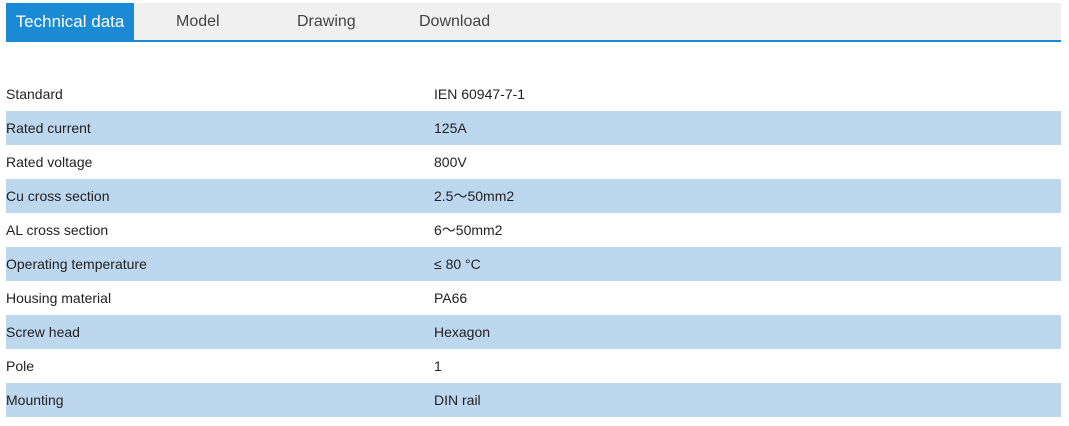 The width and height of the screenshot is (1069, 426). What do you see at coordinates (438, 366) in the screenshot?
I see `spec-value: 1` at bounding box center [438, 366].